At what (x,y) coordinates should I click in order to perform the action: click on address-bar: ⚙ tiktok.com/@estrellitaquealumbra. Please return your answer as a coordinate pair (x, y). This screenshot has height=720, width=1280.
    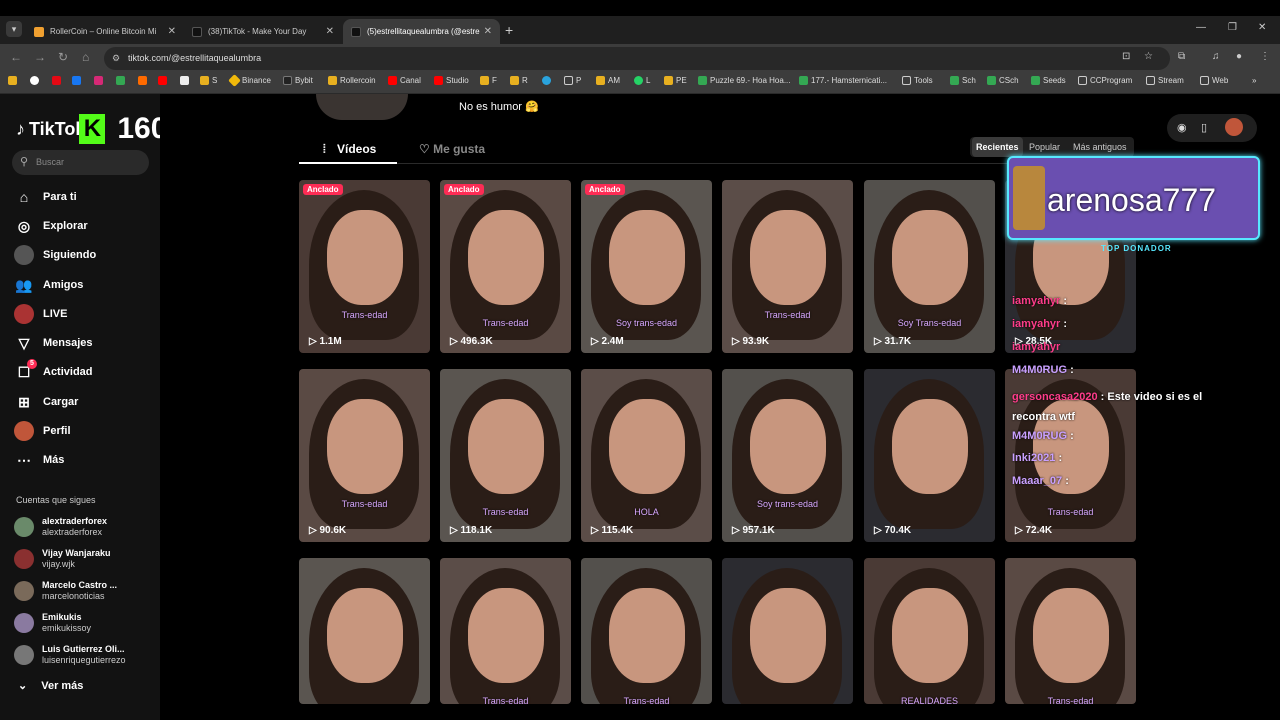
    Looking at the image, I should click on (637, 58).